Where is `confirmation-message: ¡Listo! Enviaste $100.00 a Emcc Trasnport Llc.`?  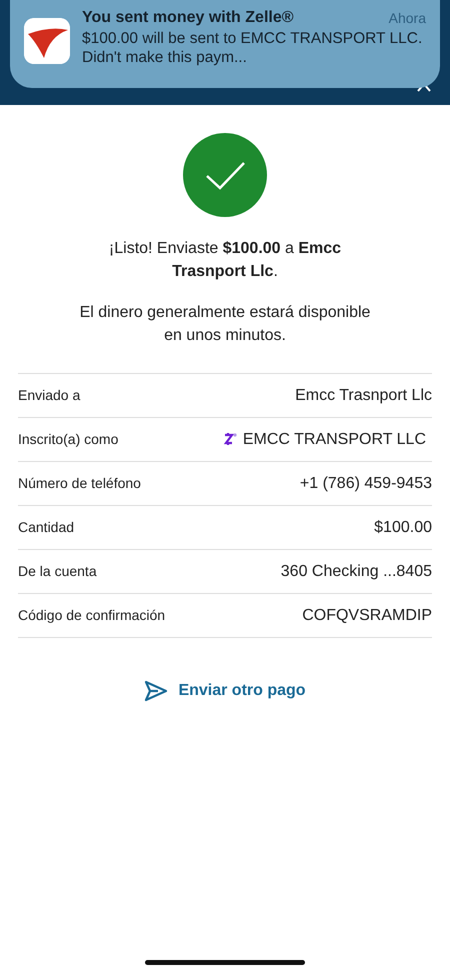 confirmation-message: ¡Listo! Enviaste $100.00 a Emcc Trasnport Llc. is located at coordinates (225, 260).